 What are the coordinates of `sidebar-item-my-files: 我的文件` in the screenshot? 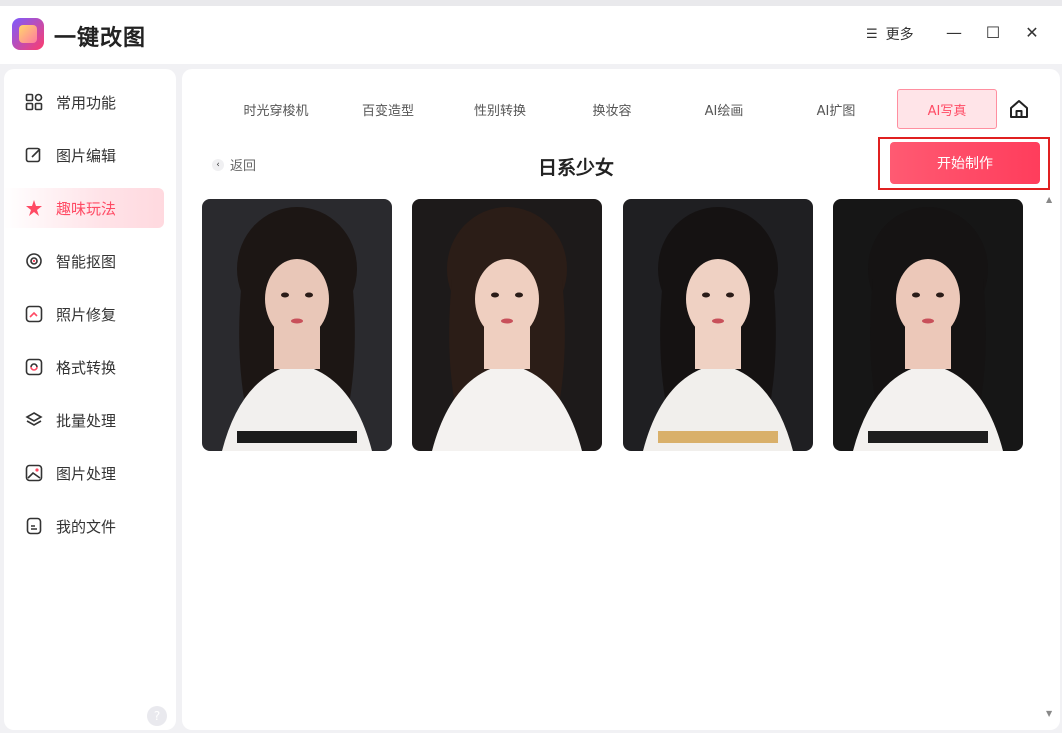 It's located at (84, 526).